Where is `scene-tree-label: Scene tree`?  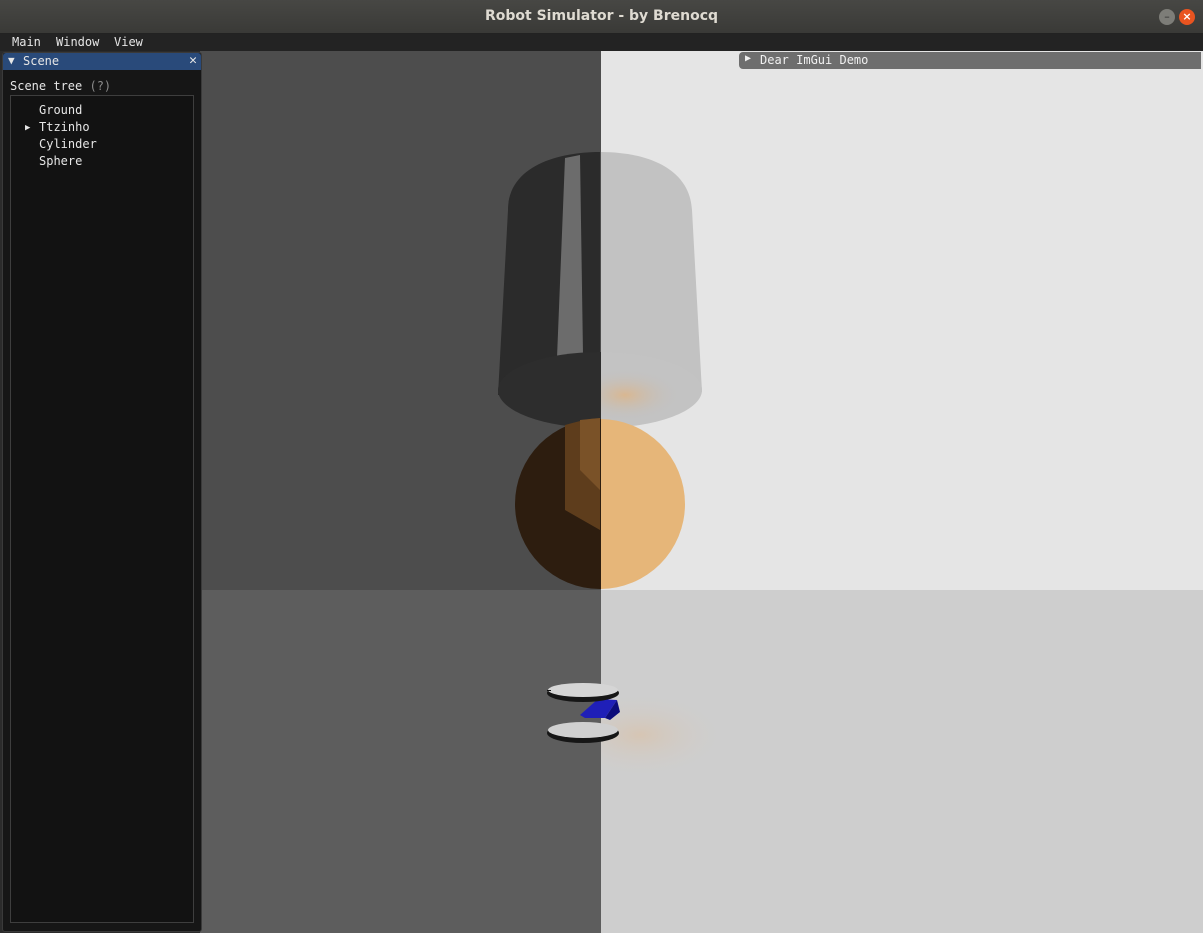 scene-tree-label: Scene tree is located at coordinates (46, 86).